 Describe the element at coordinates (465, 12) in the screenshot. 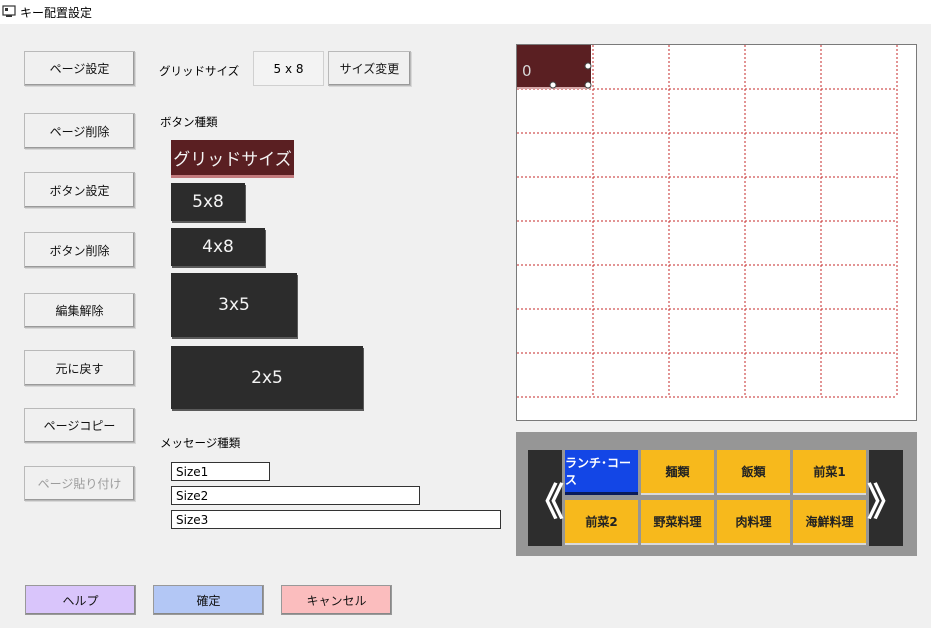

I see `title-bar: キー配置設定` at that location.